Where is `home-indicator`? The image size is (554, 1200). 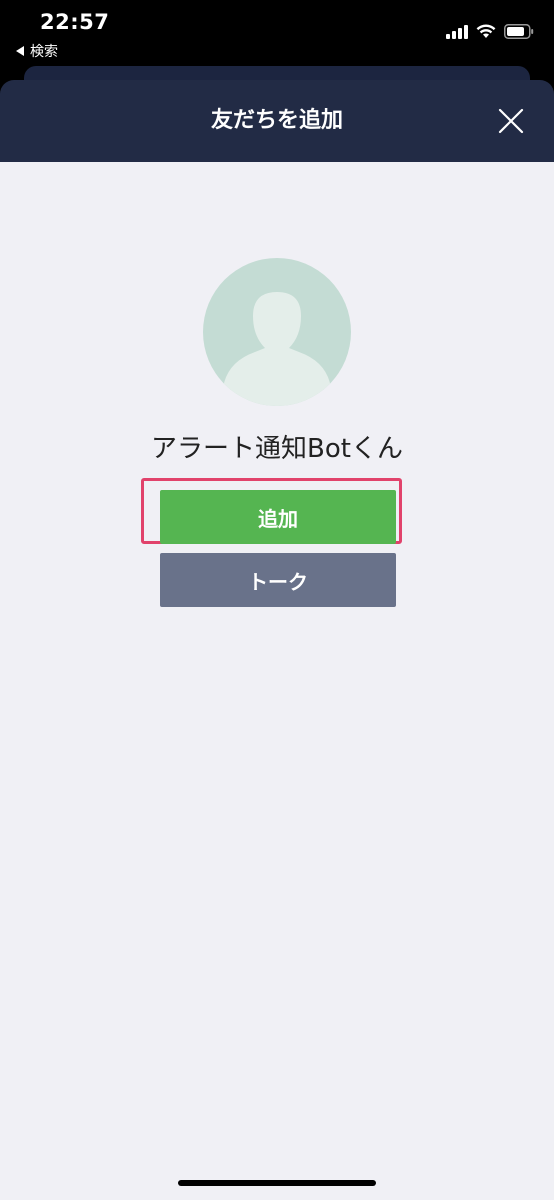
home-indicator is located at coordinates (277, 1183).